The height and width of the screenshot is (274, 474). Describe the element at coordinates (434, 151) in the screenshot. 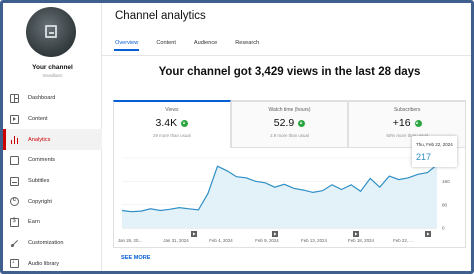

I see `chart-tooltip: Thu, Feb 22, 2024 217` at that location.